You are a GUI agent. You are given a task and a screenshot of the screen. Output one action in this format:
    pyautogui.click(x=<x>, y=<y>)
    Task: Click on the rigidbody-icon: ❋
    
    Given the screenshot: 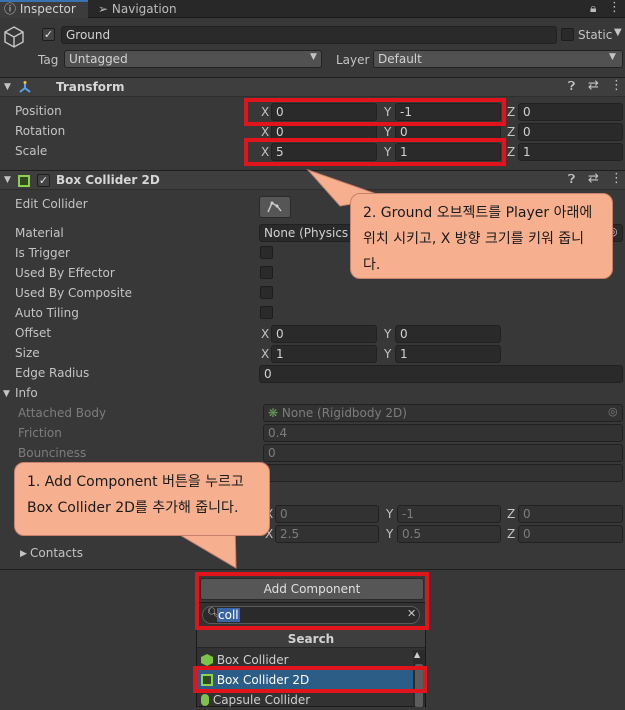 What is the action you would take?
    pyautogui.click(x=273, y=413)
    